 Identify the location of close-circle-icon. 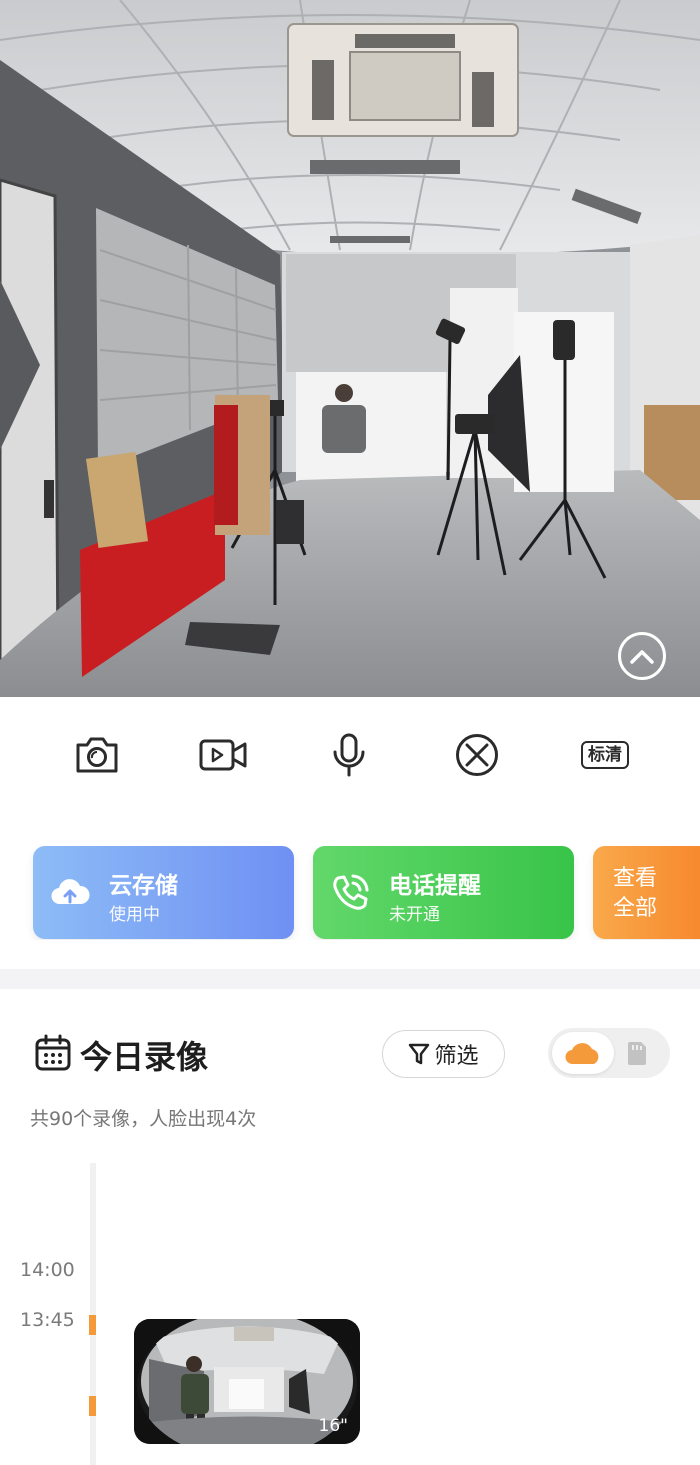
(477, 755).